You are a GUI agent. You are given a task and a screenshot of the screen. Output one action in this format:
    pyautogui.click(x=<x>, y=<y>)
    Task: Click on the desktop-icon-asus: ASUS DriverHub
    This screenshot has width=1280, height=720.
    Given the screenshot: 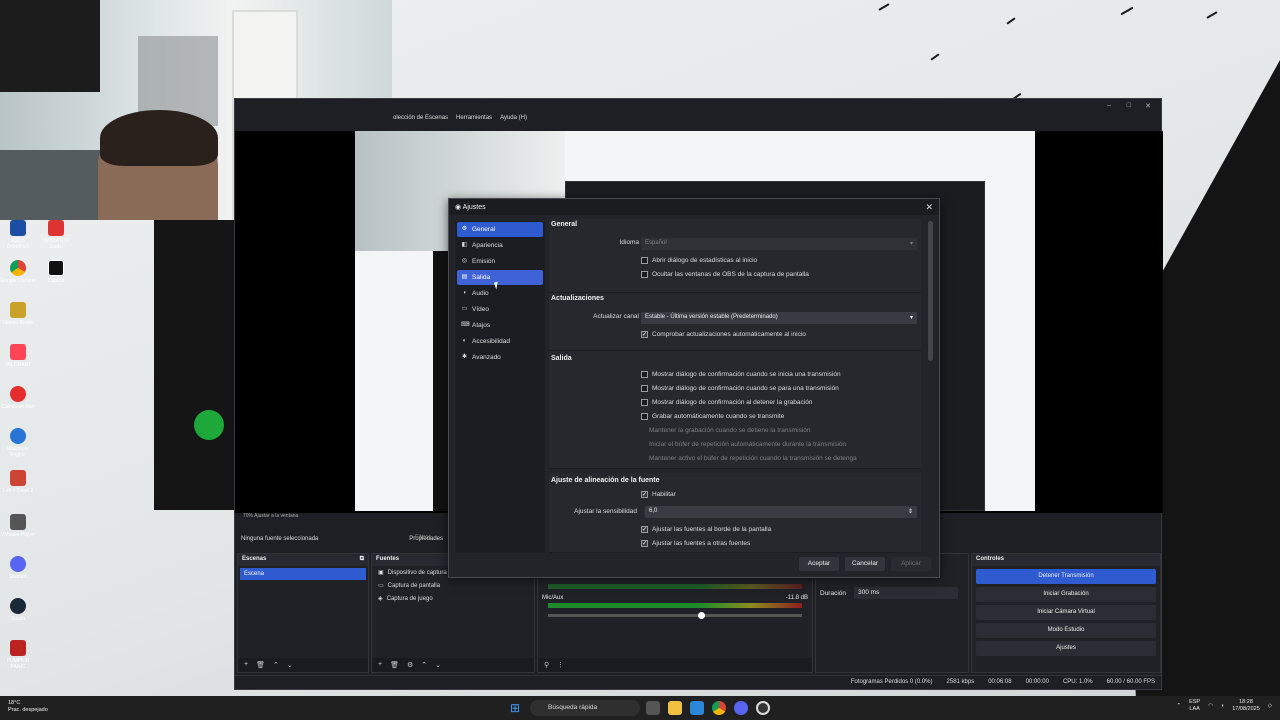 What is the action you would take?
    pyautogui.click(x=18, y=235)
    